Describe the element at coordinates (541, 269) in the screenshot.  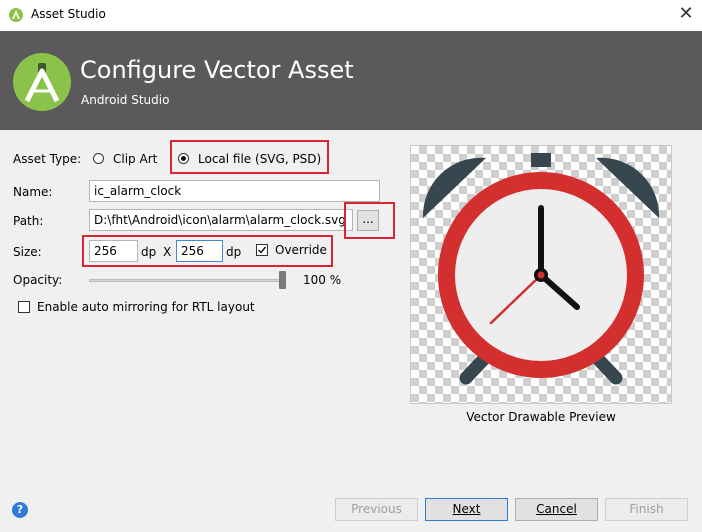
I see `alarm-clock-icon` at that location.